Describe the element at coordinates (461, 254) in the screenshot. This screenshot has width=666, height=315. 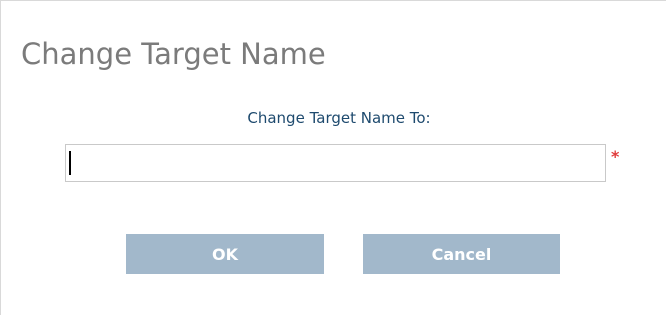
I see `cancel-button: Cancel` at that location.